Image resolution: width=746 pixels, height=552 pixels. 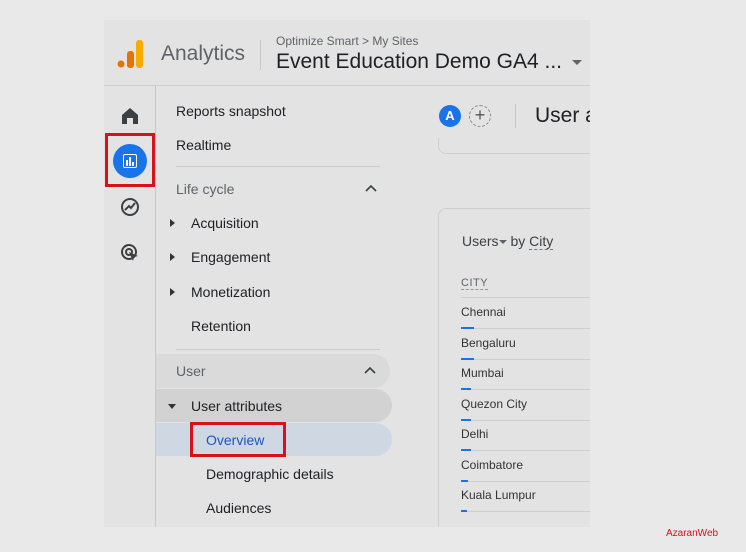 What do you see at coordinates (203, 145) in the screenshot?
I see `nav-realtime: Realtime` at bounding box center [203, 145].